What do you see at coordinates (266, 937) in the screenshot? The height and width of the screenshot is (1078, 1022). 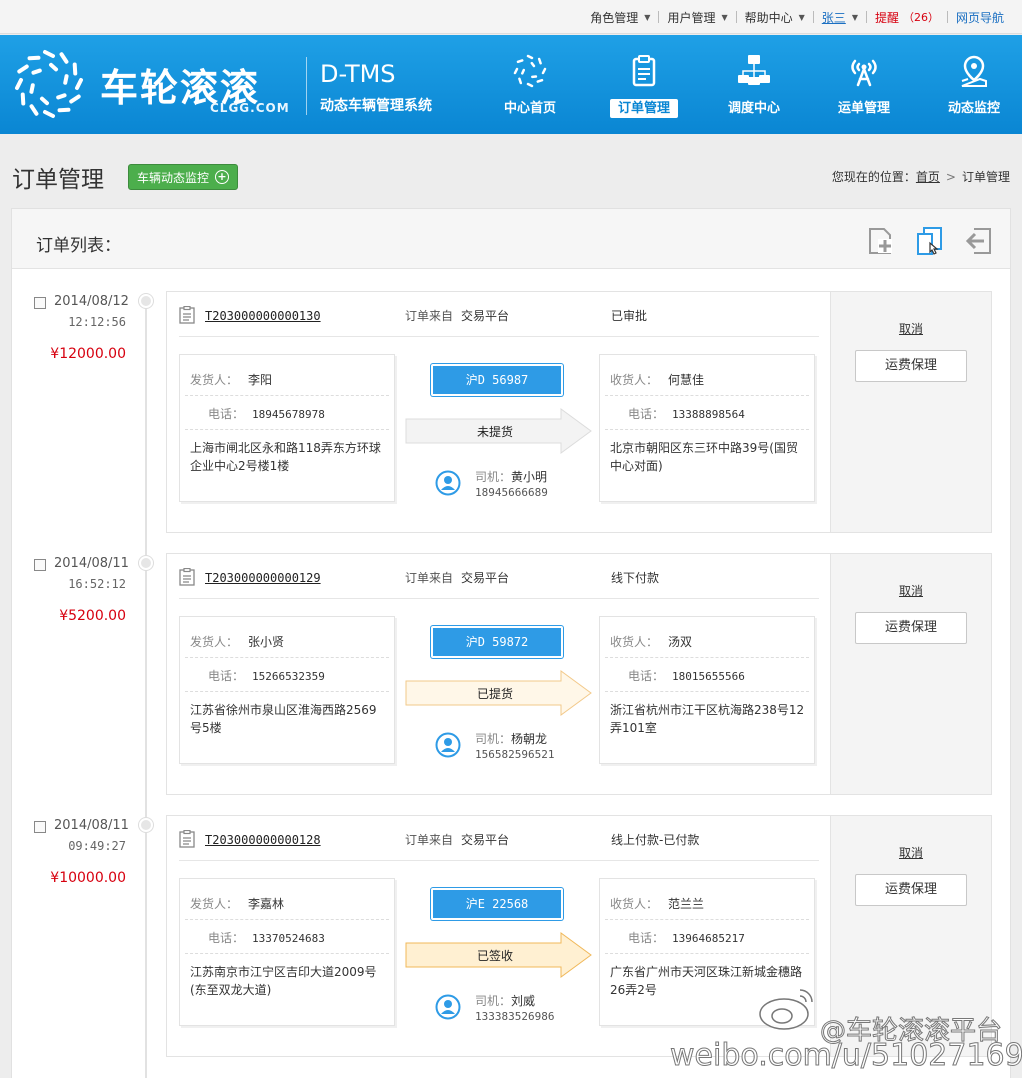 I see `sender-phone-row: 电话： 13370524683` at bounding box center [266, 937].